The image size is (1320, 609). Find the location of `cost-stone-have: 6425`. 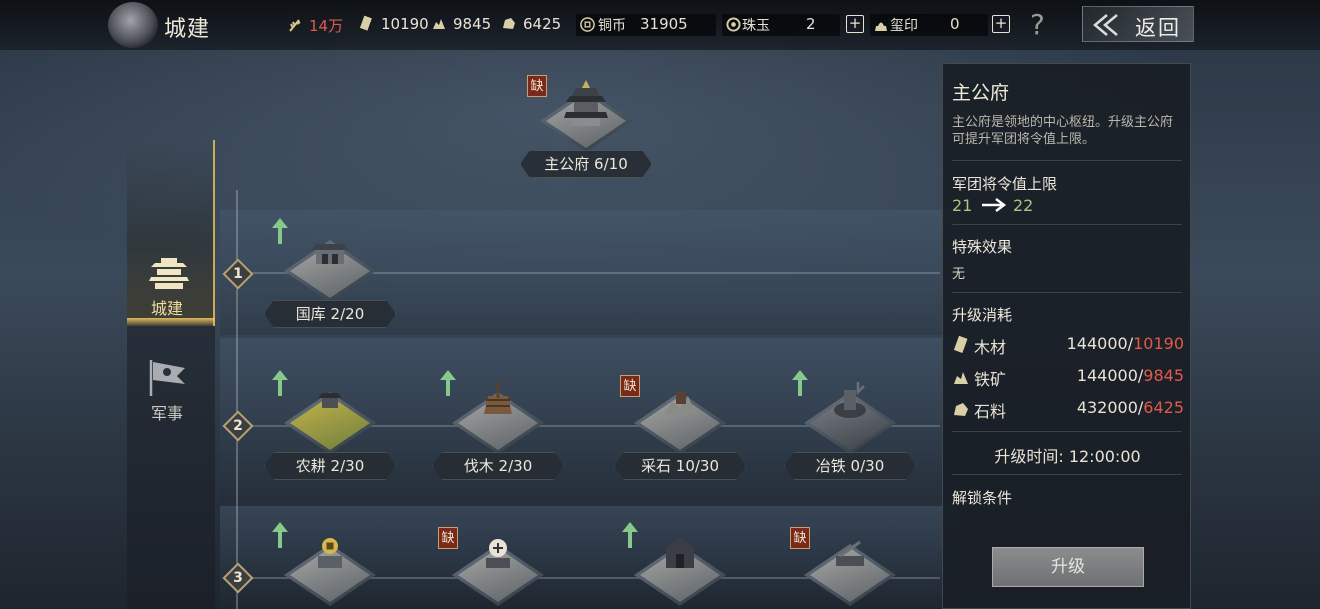

cost-stone-have: 6425 is located at coordinates (1163, 407).